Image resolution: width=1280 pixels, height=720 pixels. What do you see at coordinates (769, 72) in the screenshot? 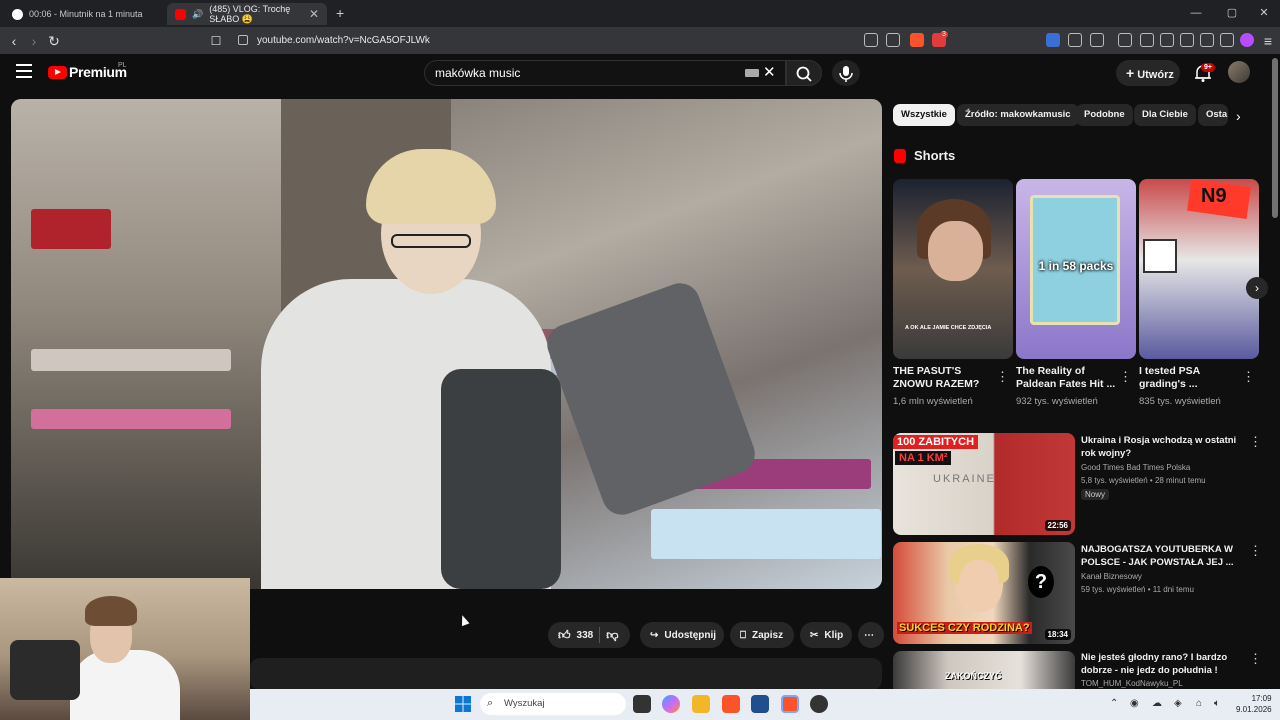
I see `clear-search-icon: ✕` at bounding box center [769, 72].